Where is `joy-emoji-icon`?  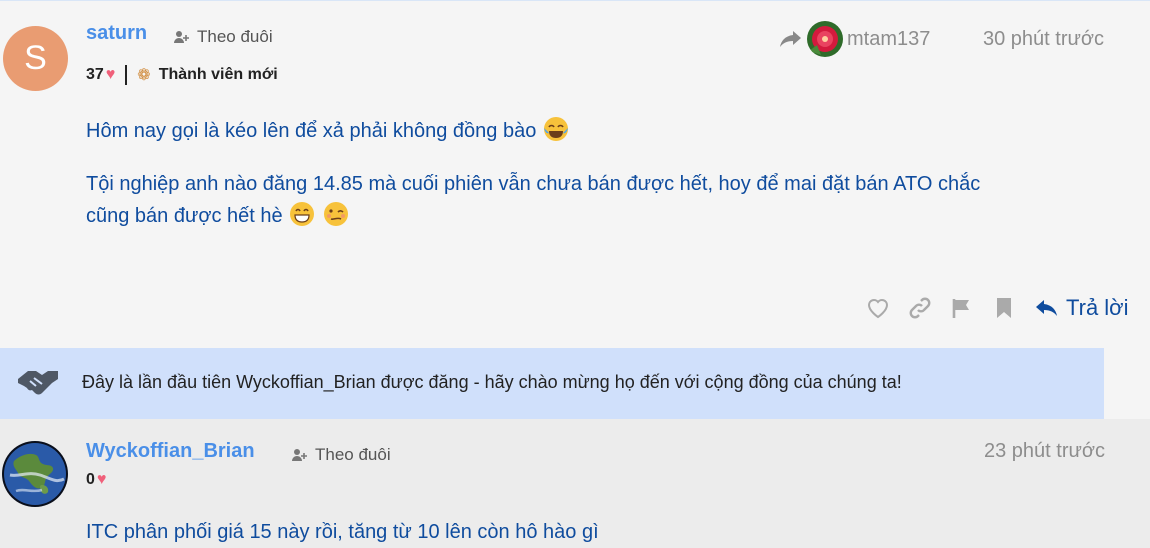 joy-emoji-icon is located at coordinates (555, 129).